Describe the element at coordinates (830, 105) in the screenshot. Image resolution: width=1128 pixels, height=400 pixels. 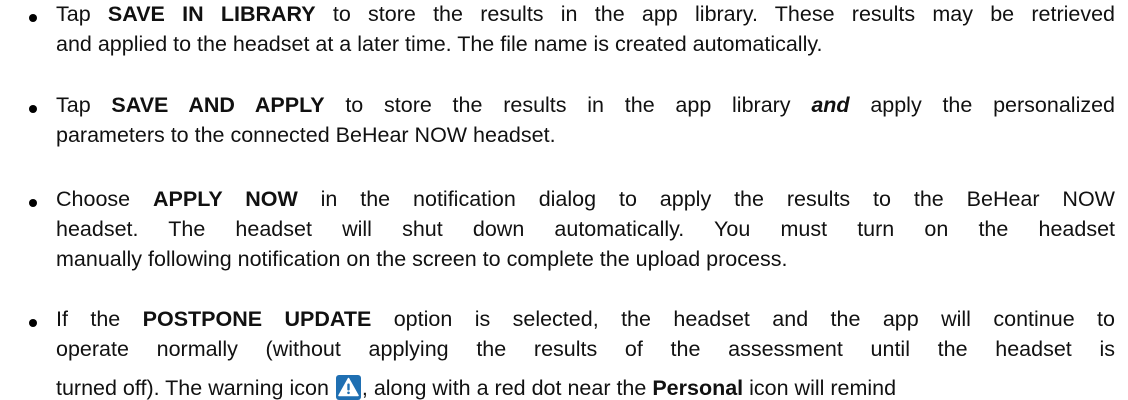
I see `emphasis-text: and` at that location.